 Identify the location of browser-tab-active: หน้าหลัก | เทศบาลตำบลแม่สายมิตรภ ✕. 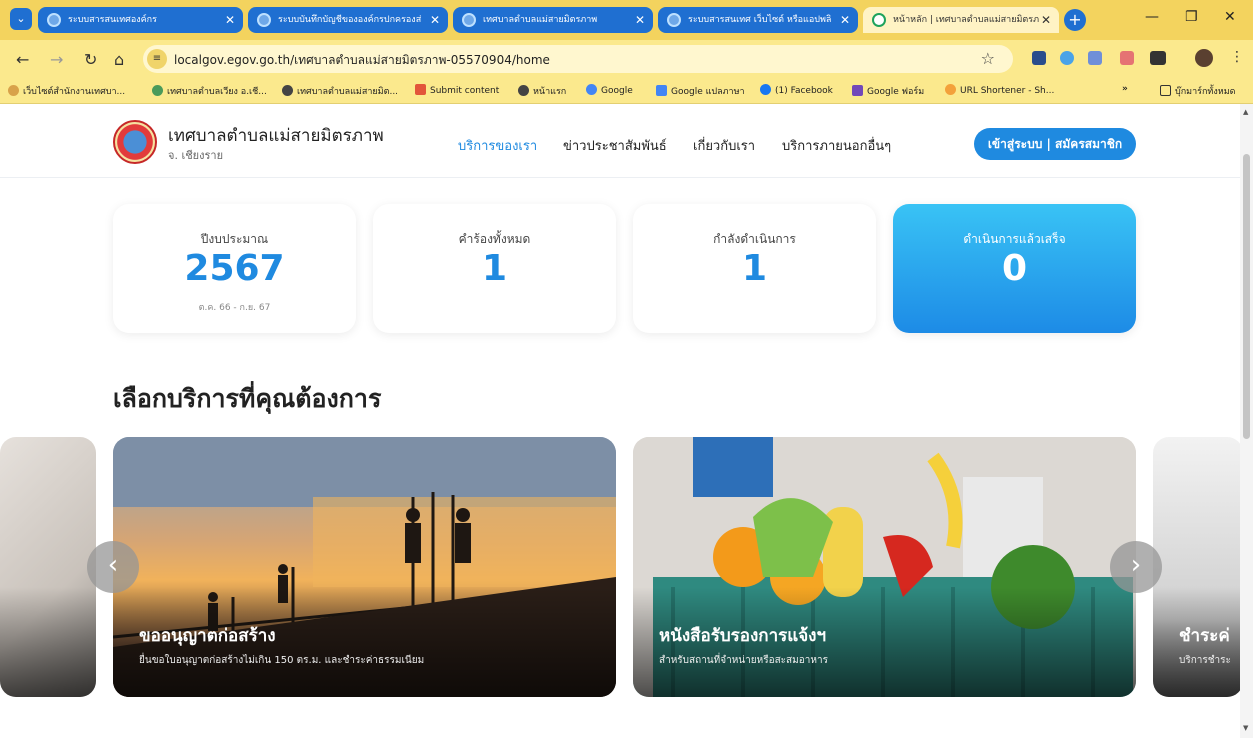
(961, 20).